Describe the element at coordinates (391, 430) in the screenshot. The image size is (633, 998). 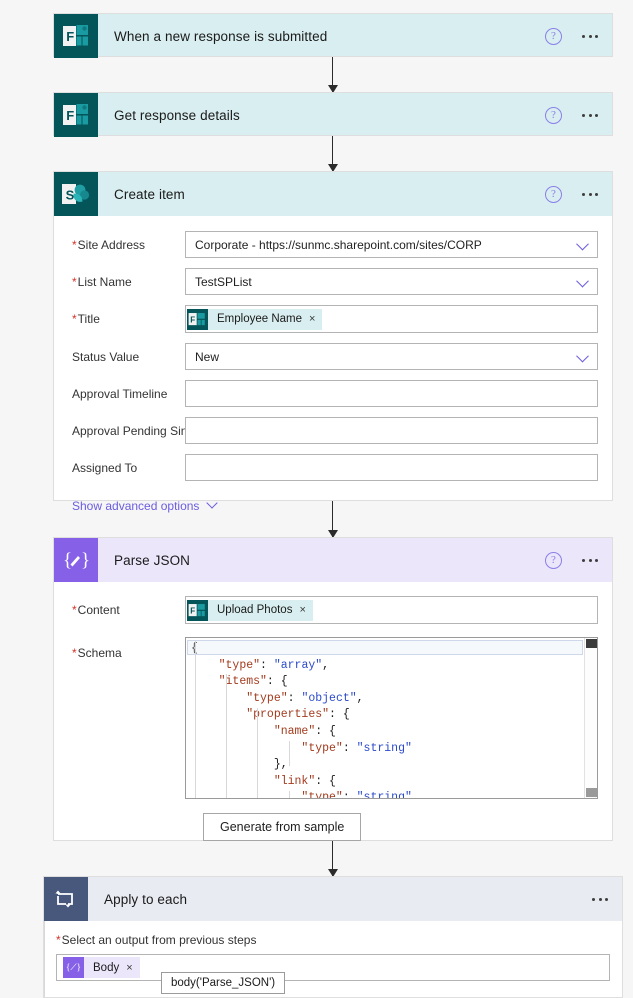
I see `approval-pending-since-input` at that location.